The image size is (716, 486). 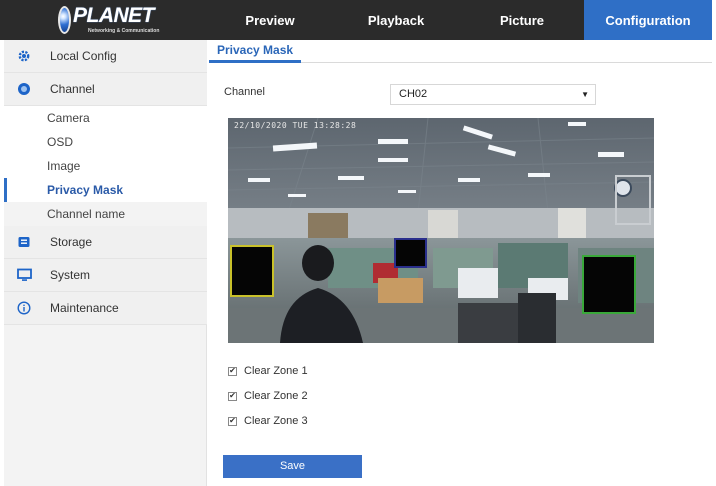 What do you see at coordinates (24, 308) in the screenshot?
I see `info-icon` at bounding box center [24, 308].